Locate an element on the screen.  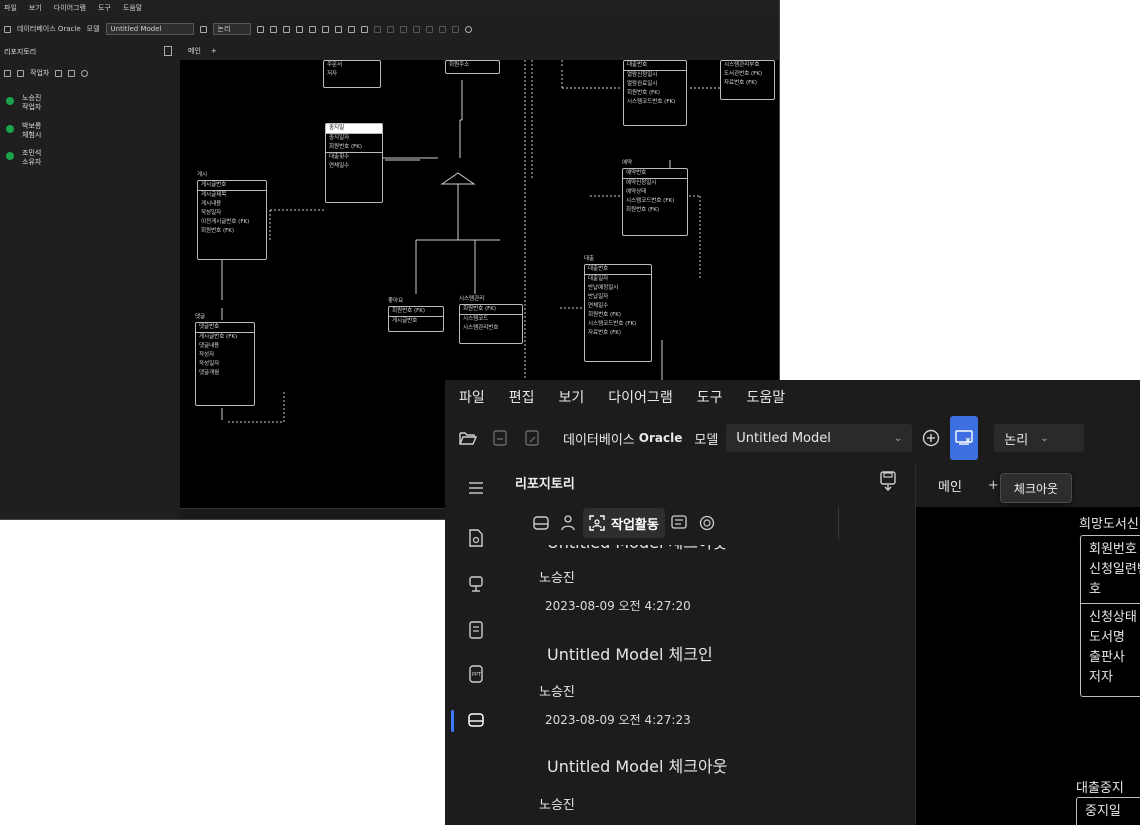
bg-menubar: 파일 보기 다이어그램 도구 도움말 is located at coordinates (389, 8).